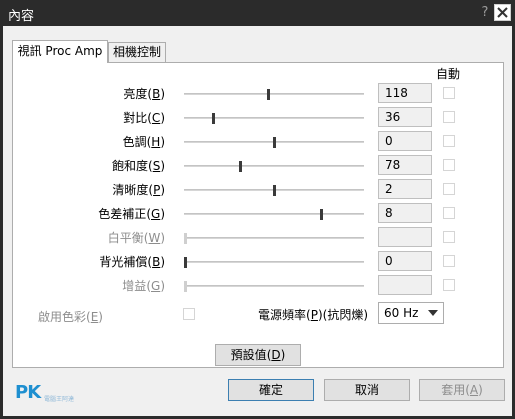 Image resolution: width=515 pixels, height=419 pixels. I want to click on close-button, so click(502, 12).